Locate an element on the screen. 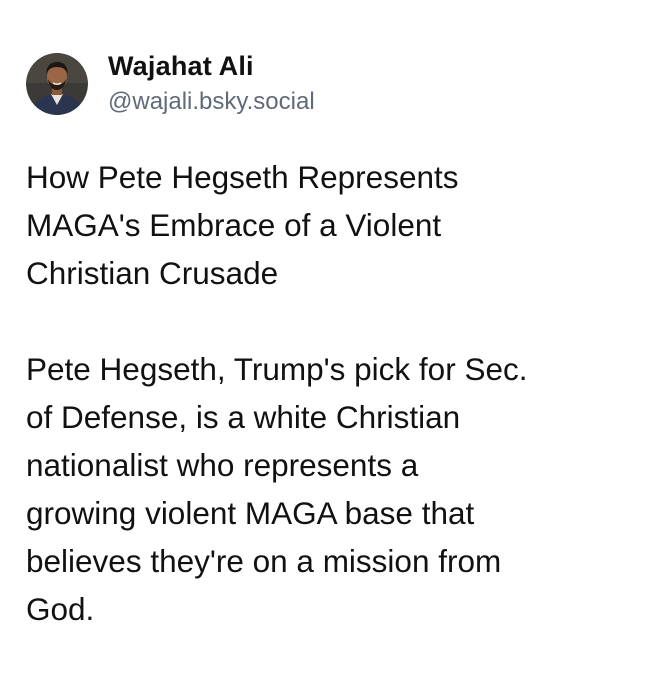  post-header: Wajahat Ali @wajali.bsky.social is located at coordinates (170, 84).